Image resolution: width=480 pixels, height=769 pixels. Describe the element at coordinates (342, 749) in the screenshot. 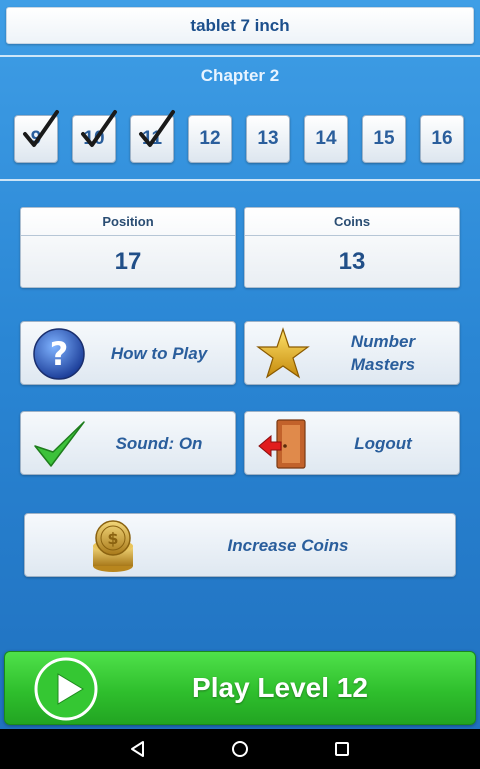

I see `recent-apps-icon` at that location.